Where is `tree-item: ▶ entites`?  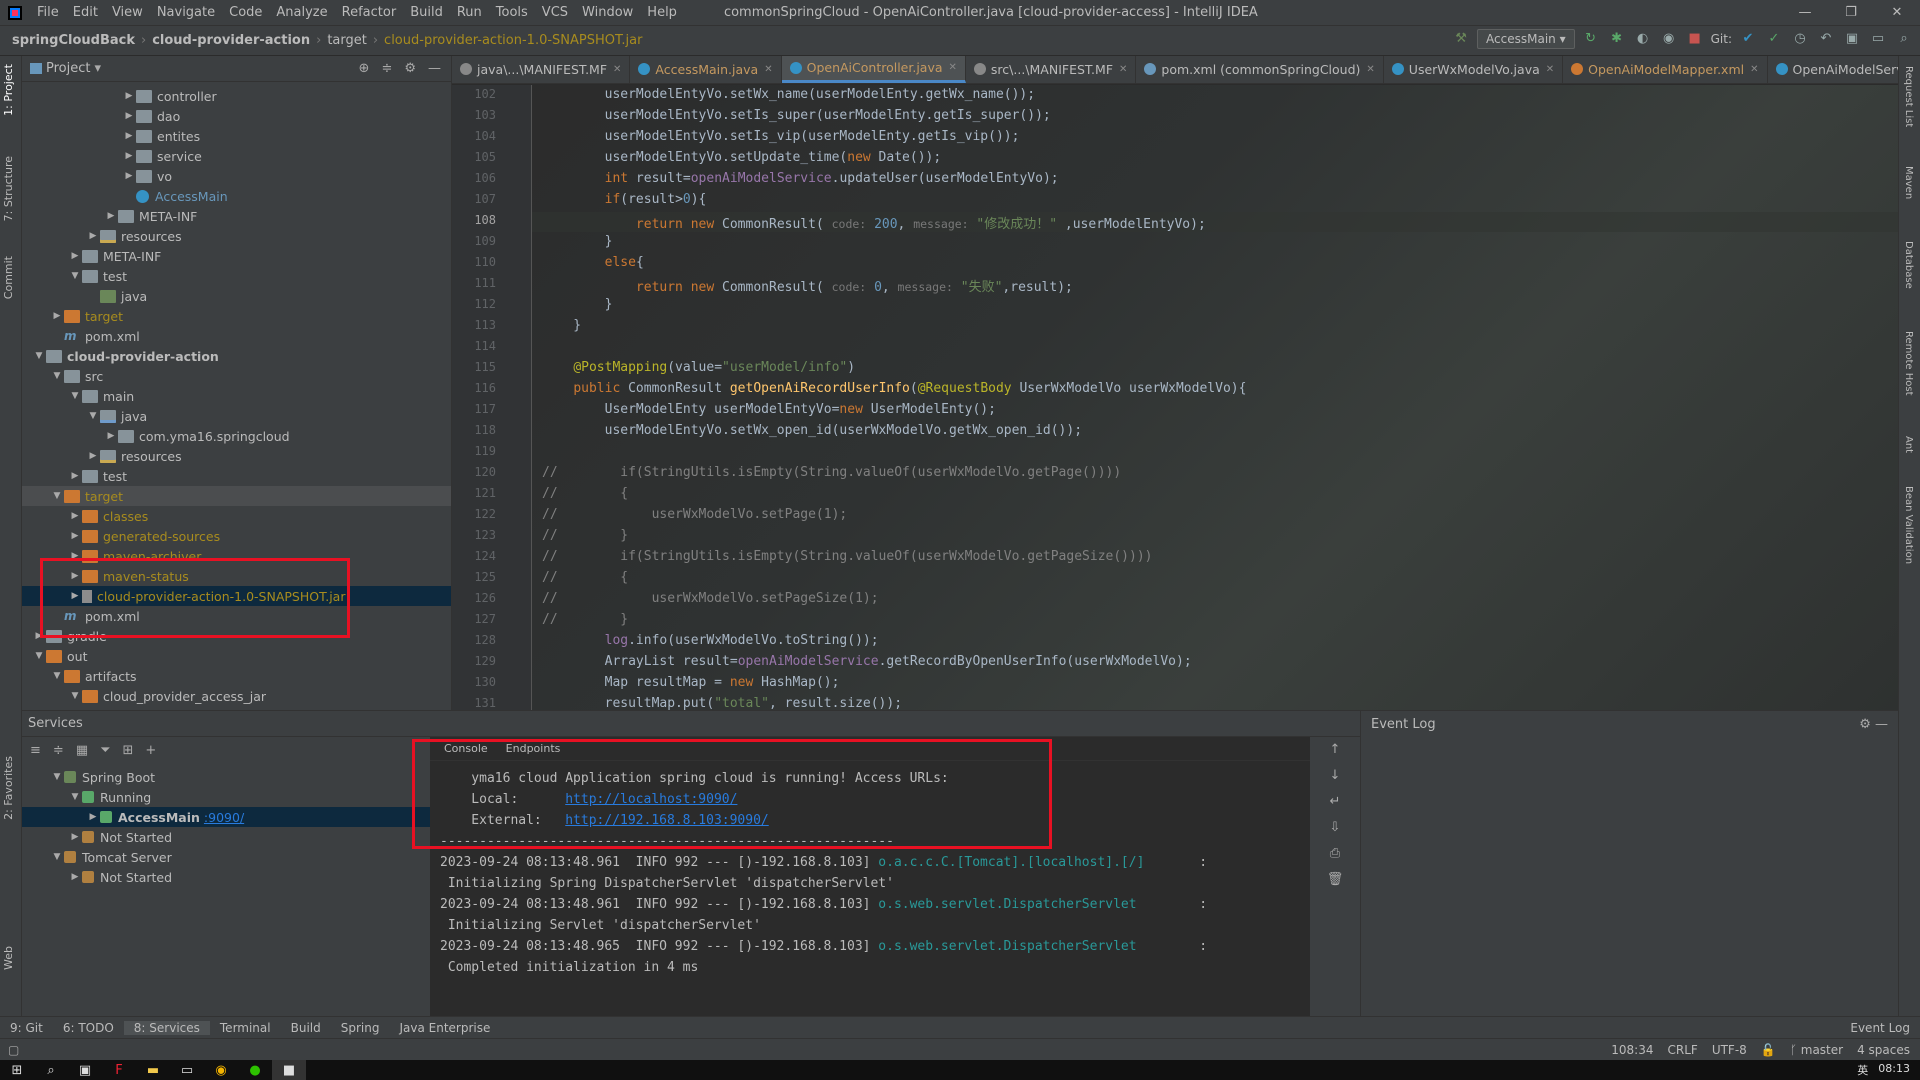
tree-item: ▶ entites is located at coordinates (236, 136).